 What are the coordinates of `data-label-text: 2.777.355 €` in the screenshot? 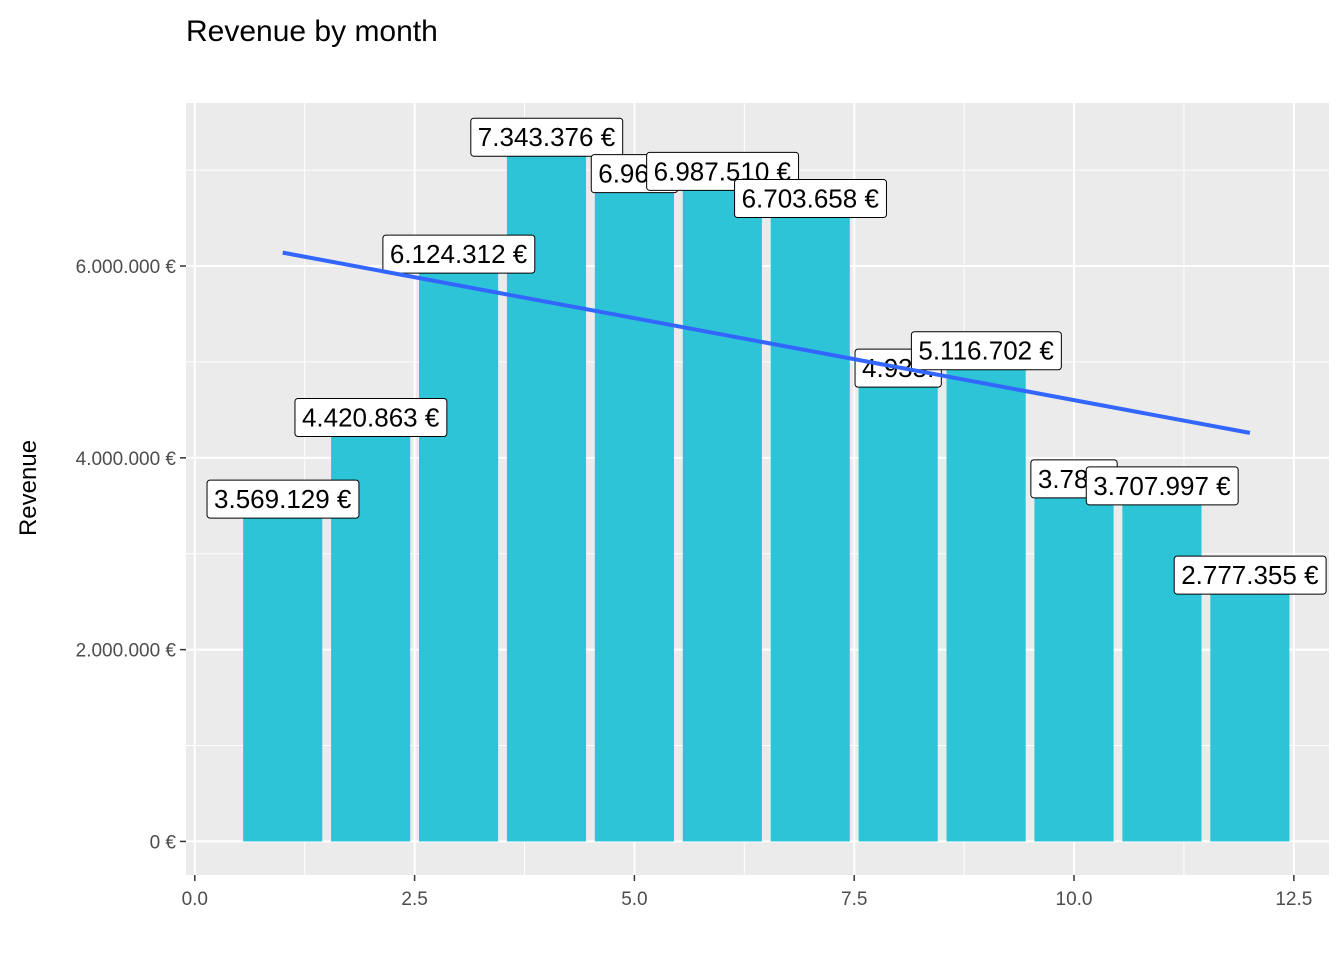 It's located at (1250, 575).